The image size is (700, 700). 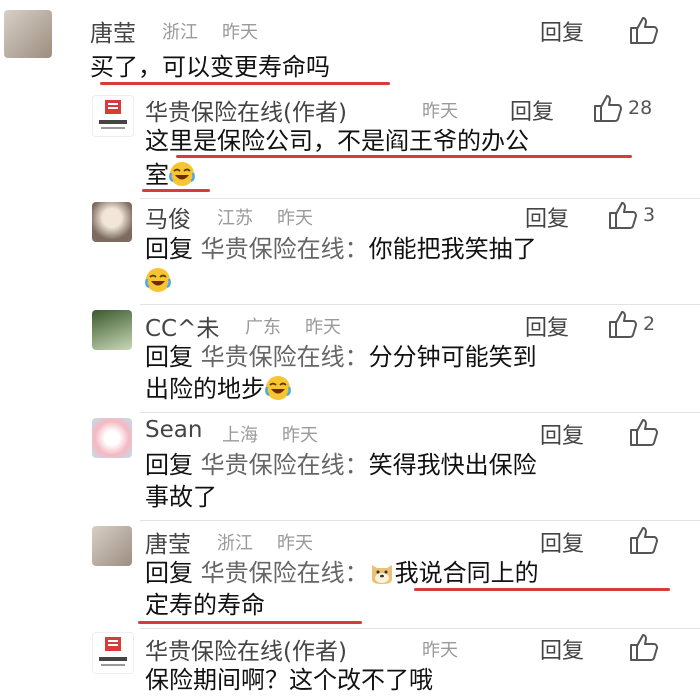 What do you see at coordinates (337, 141) in the screenshot?
I see `comment-text: 这里是保险公司，不是阎王爷的办公` at bounding box center [337, 141].